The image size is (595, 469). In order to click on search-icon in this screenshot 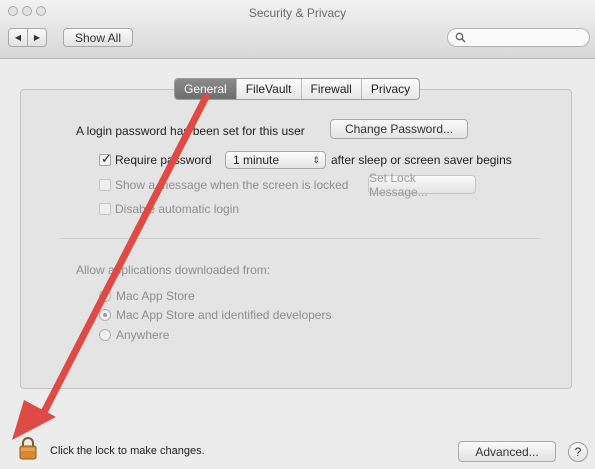, I will do `click(460, 37)`.